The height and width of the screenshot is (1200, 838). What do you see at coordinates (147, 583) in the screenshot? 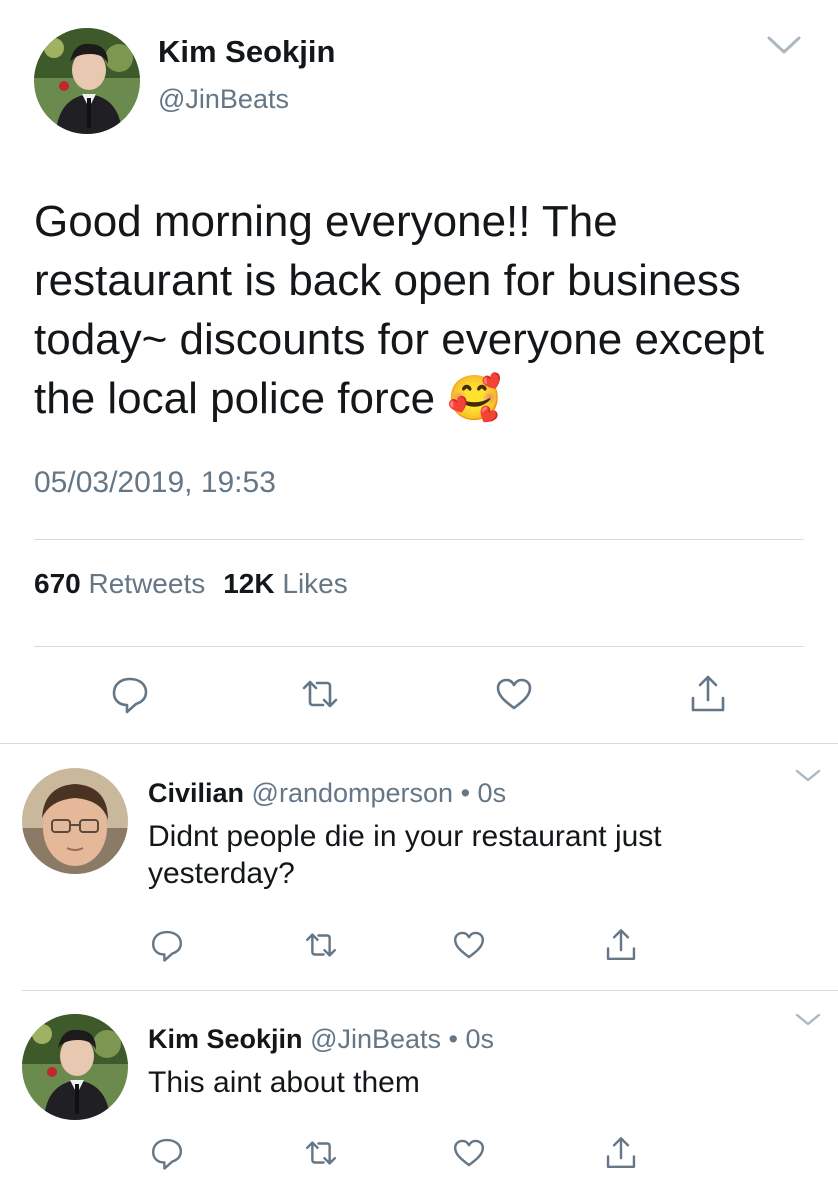
I see `retweet-label: Retweets` at bounding box center [147, 583].